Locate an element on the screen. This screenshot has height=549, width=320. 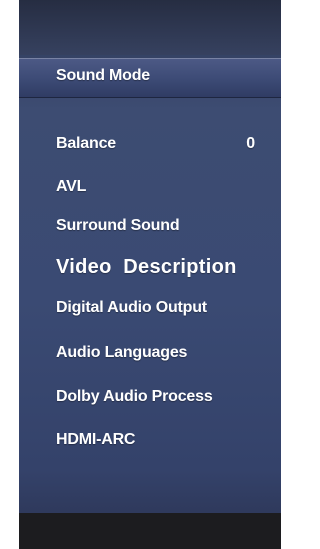
menu-item-label: HDMI-ARC is located at coordinates (96, 439).